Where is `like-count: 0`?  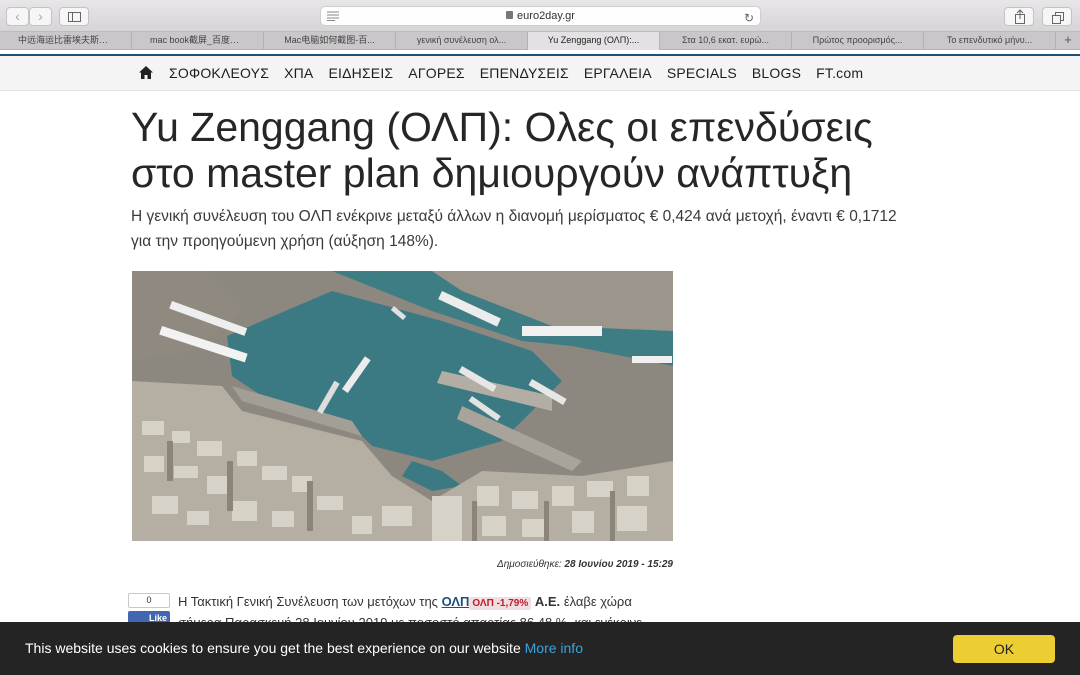 like-count: 0 is located at coordinates (149, 600).